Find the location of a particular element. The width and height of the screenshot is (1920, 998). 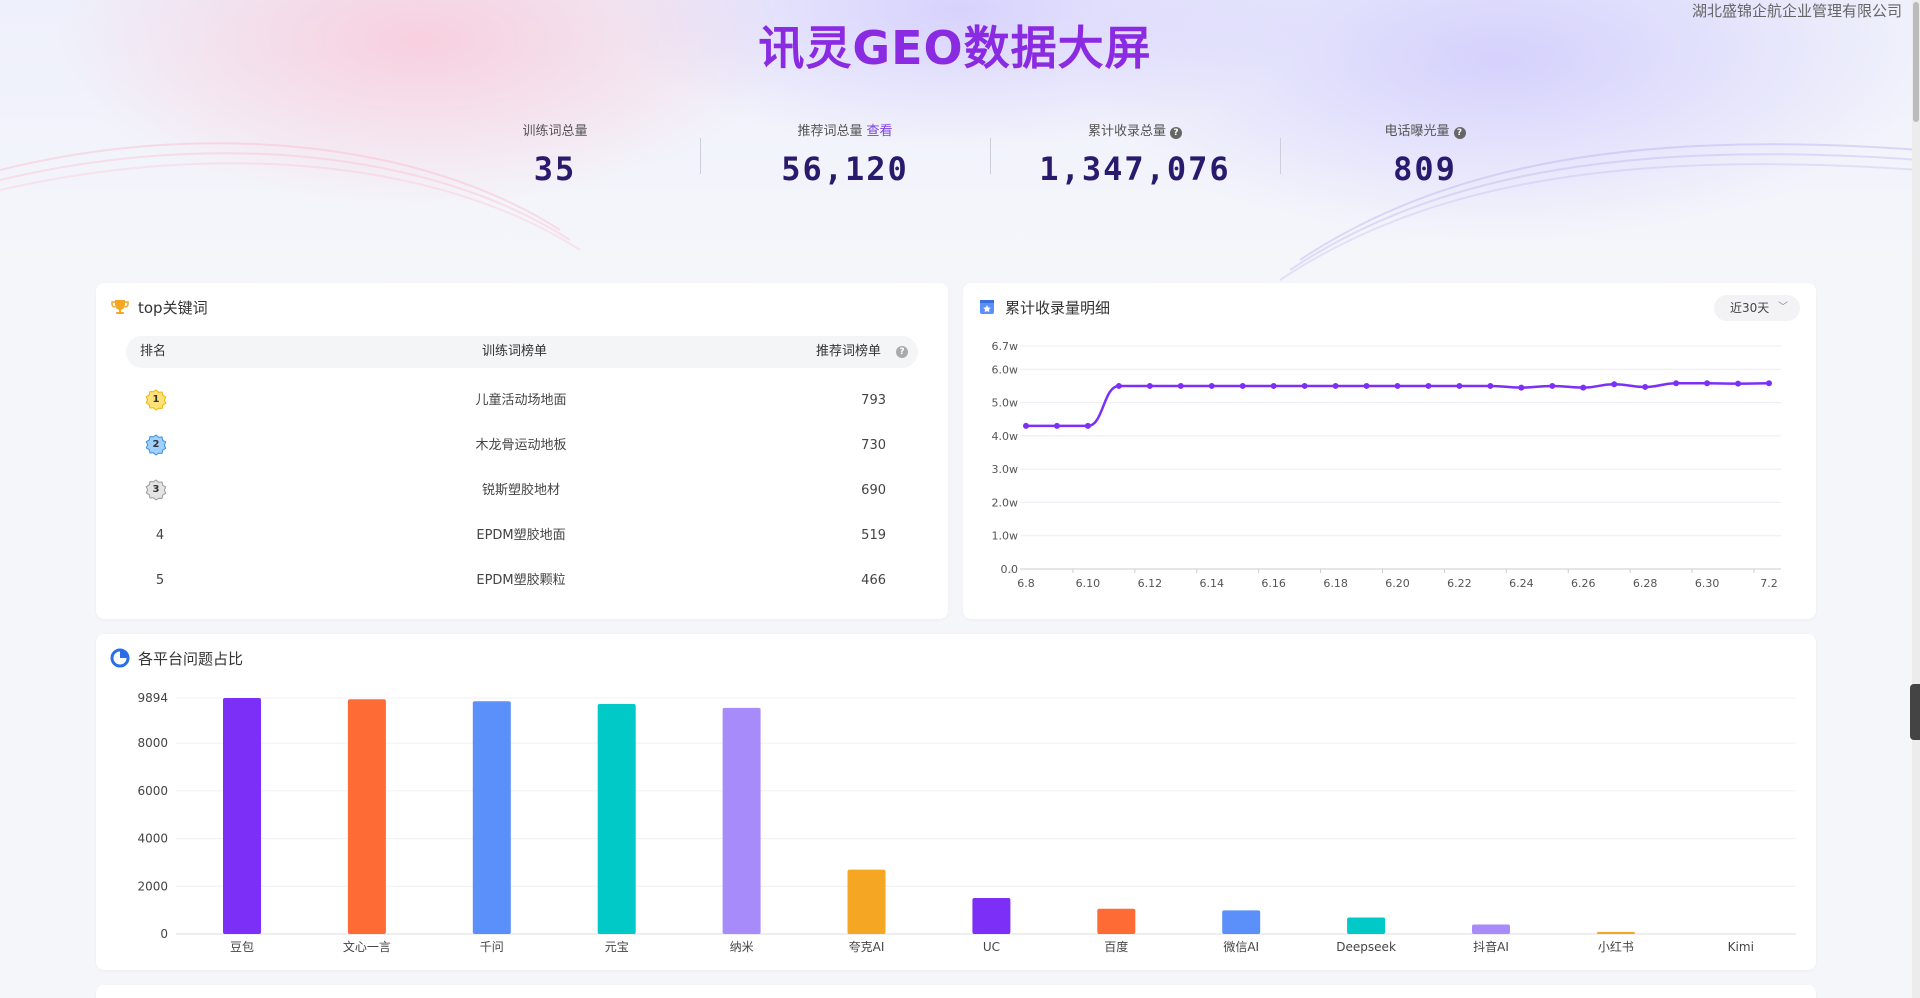

y-tick-label: 6000 is located at coordinates (152, 791).